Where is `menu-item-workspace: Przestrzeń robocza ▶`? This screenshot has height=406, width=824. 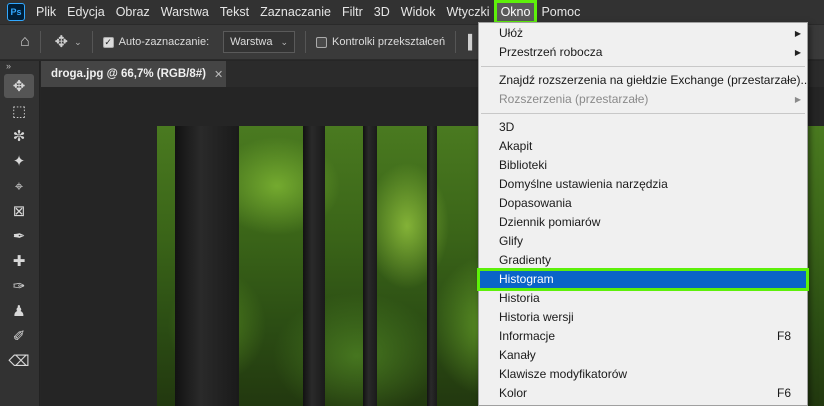 menu-item-workspace: Przestrzeń robocza ▶ is located at coordinates (643, 52).